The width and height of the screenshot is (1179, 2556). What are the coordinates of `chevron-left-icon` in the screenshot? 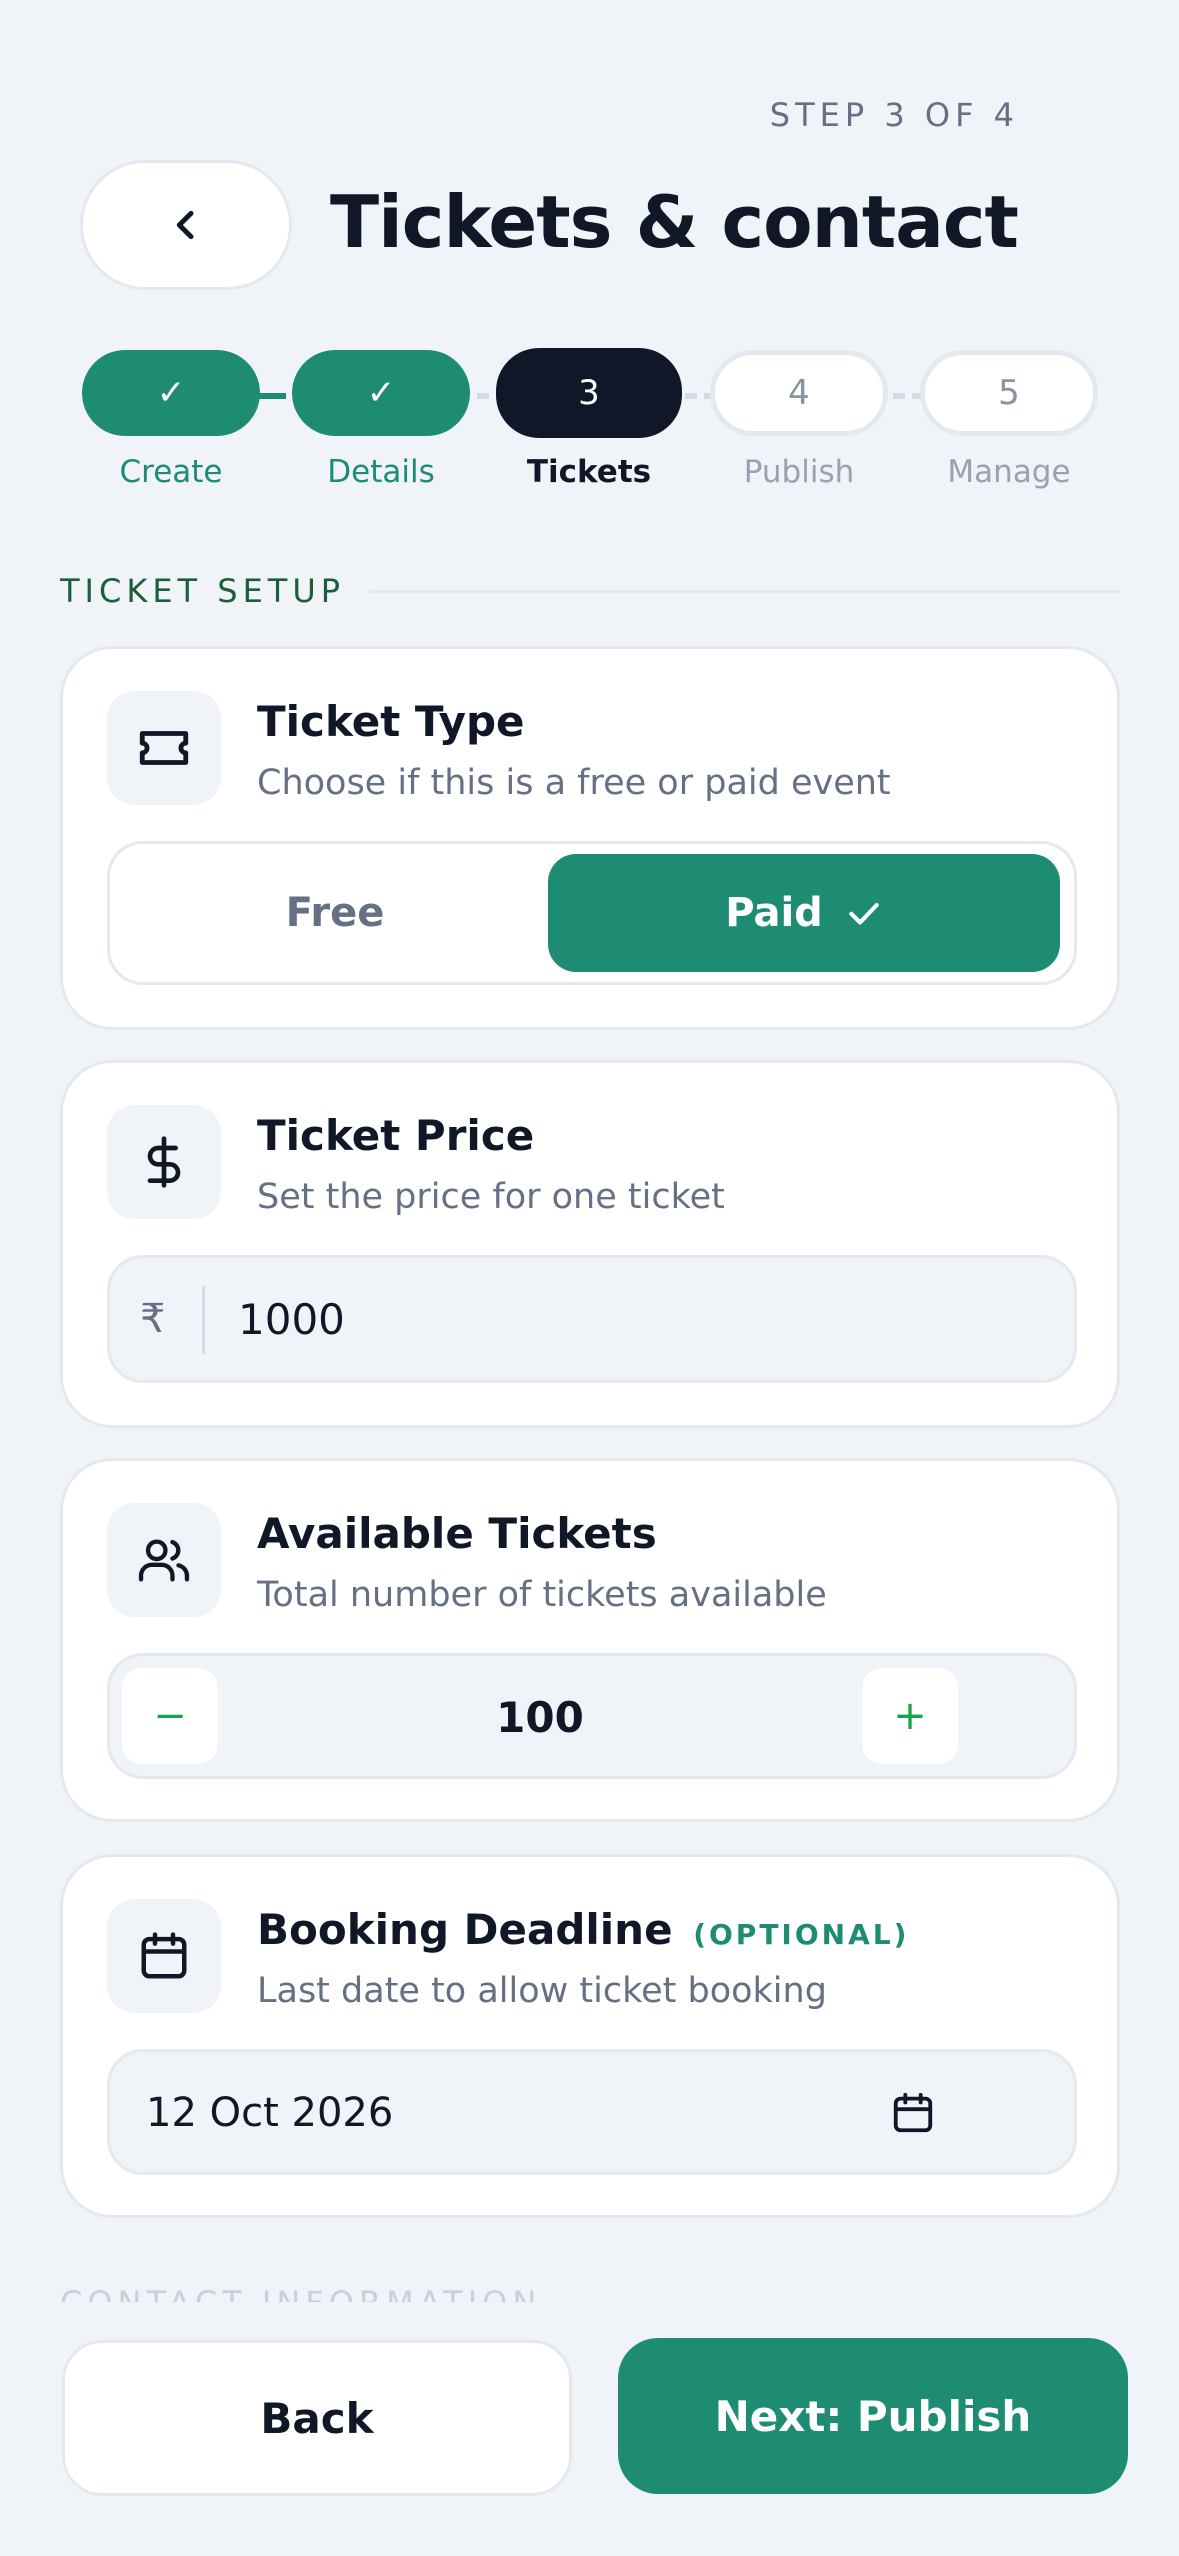 It's located at (185, 225).